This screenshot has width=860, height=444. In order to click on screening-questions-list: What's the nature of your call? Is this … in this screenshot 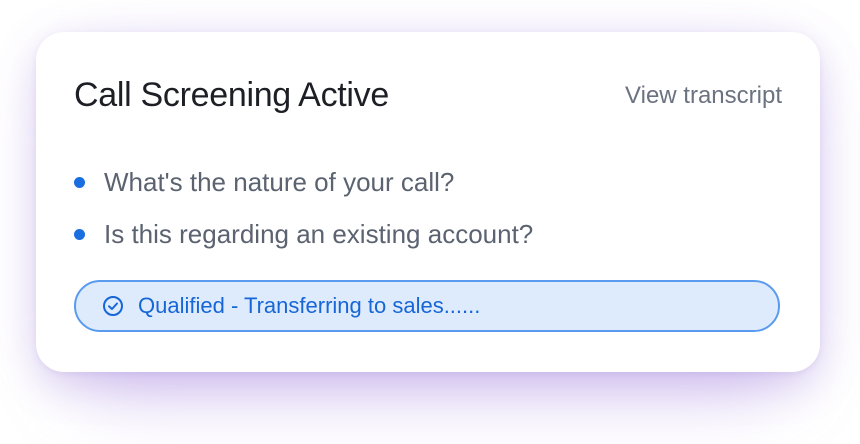, I will do `click(303, 208)`.